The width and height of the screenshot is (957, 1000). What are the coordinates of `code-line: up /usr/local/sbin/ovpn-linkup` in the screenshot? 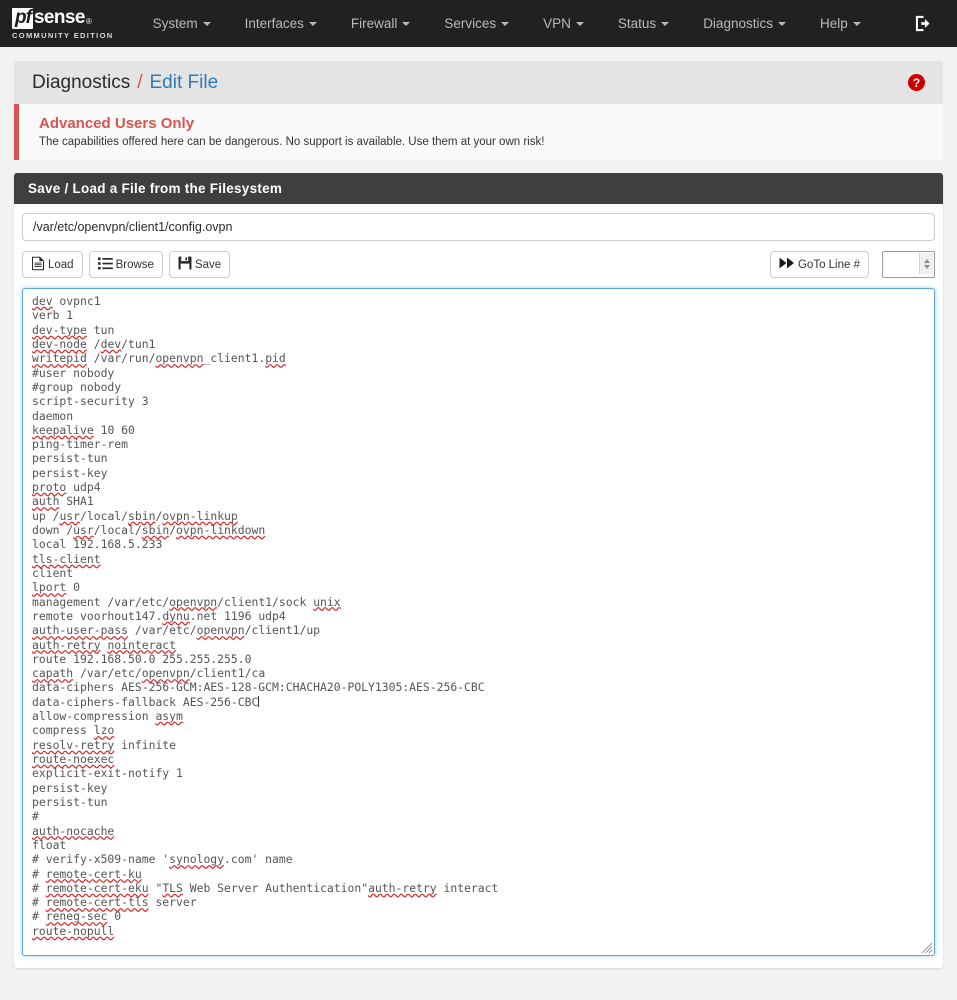 It's located at (480, 516).